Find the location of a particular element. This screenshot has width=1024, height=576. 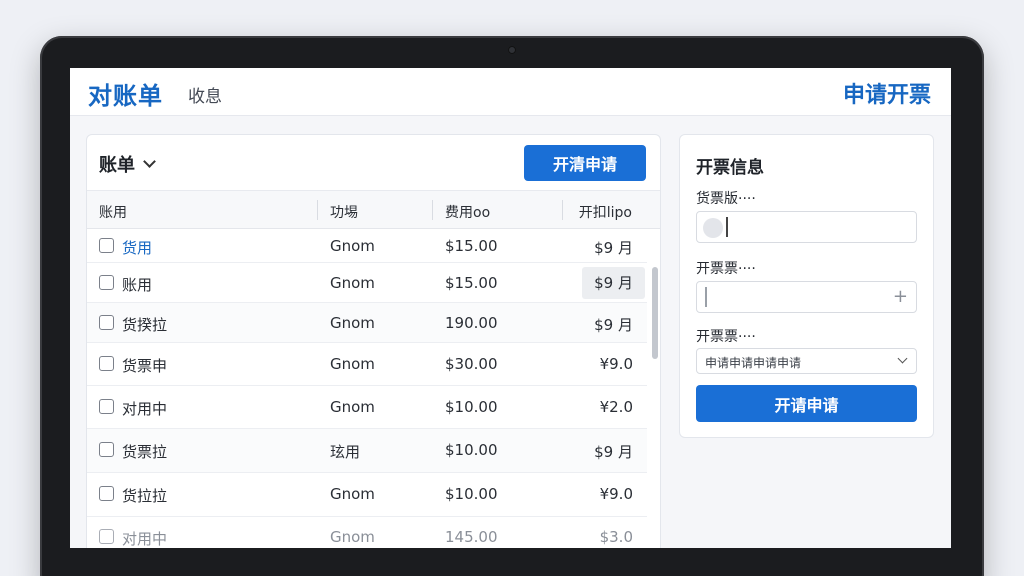

table-row: 货票拉 玹用 $10.00 $9 月 is located at coordinates (367, 451).